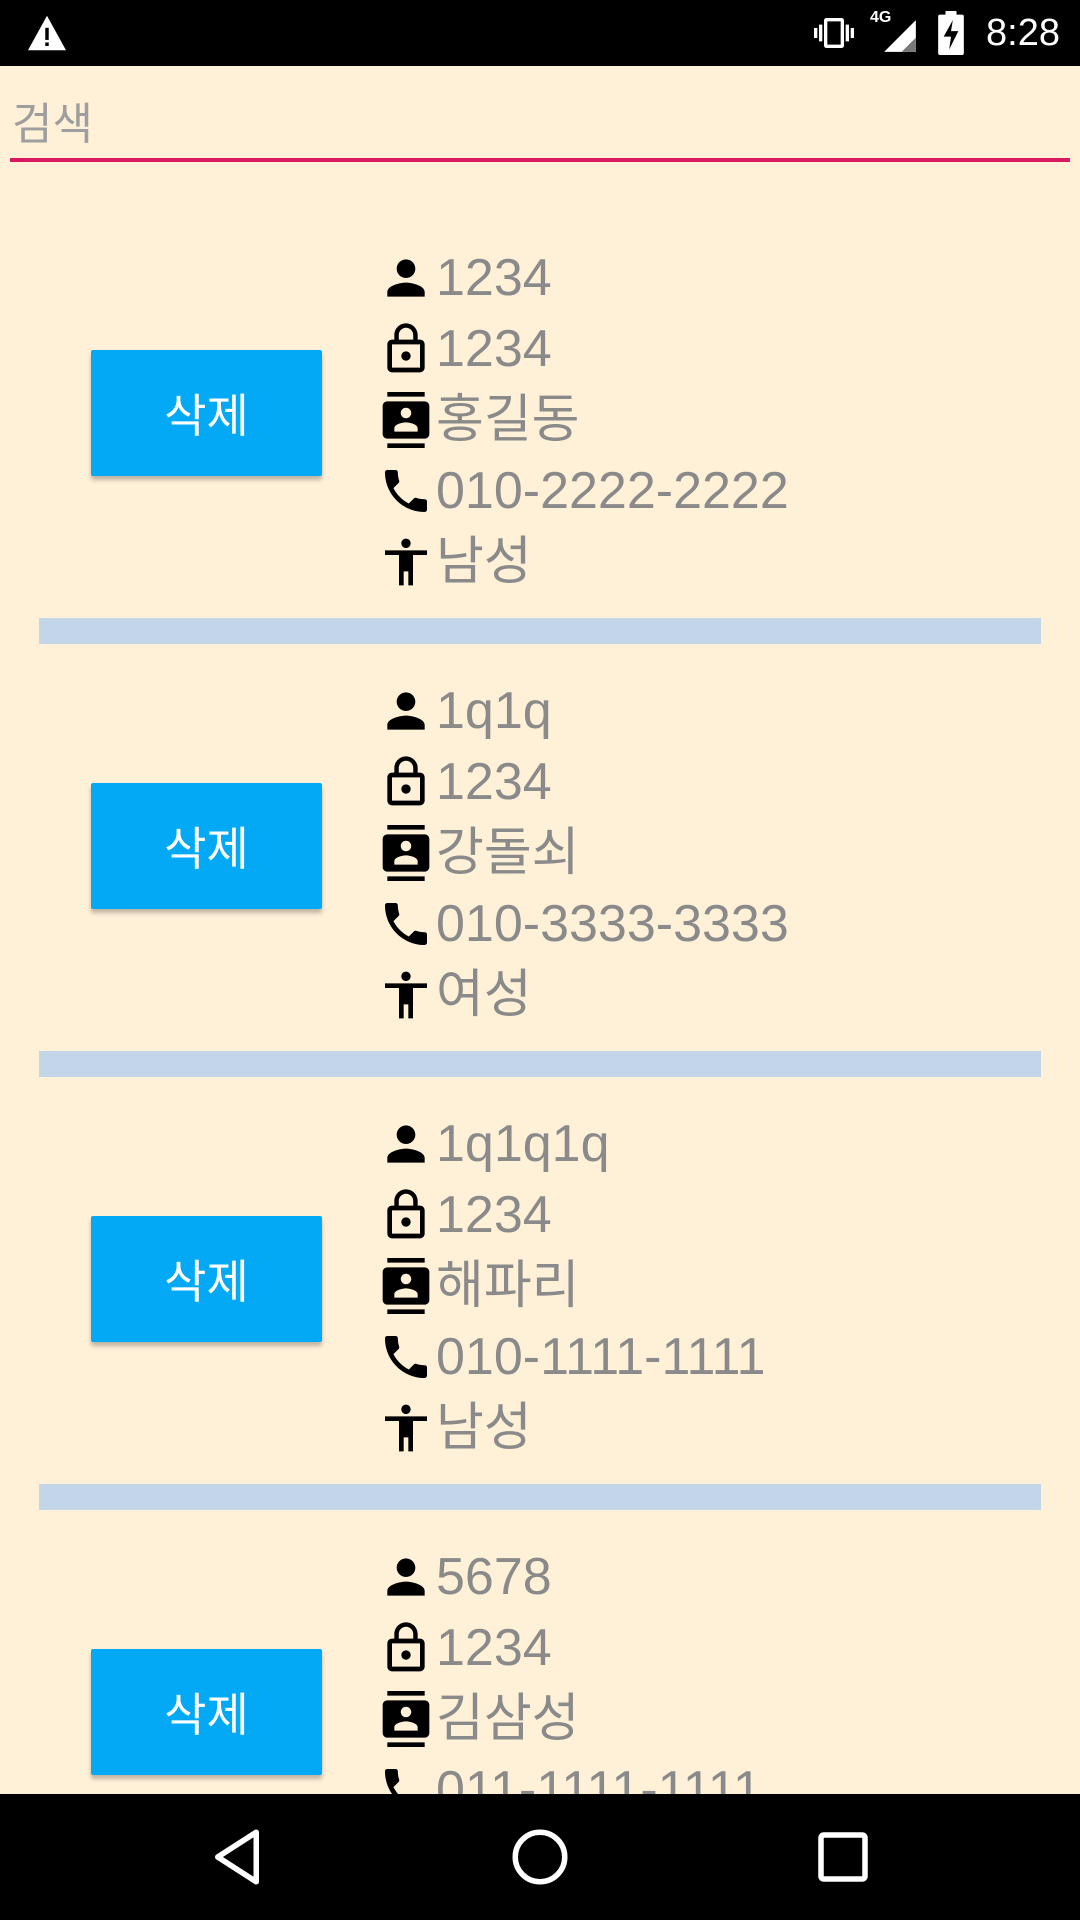  What do you see at coordinates (540, 33) in the screenshot?
I see `status-bar: 4G 8:28` at bounding box center [540, 33].